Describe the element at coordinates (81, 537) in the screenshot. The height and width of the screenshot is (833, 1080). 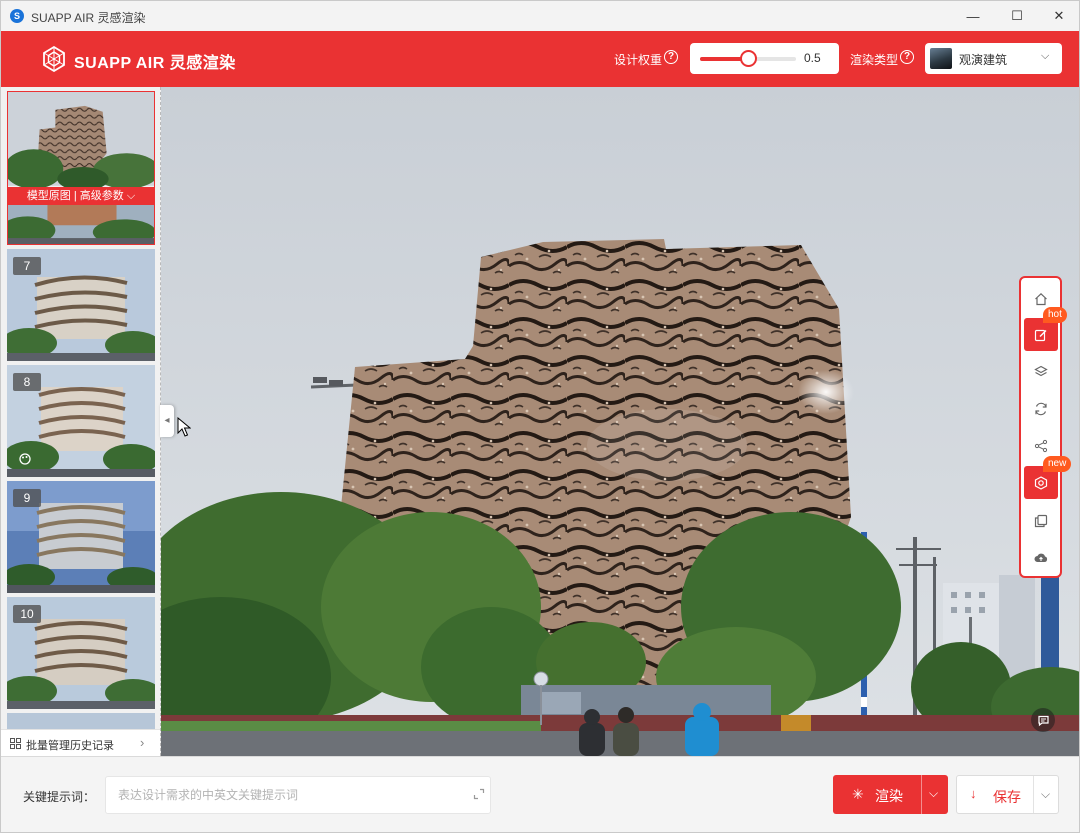
I see `history-thumbnail: 9` at that location.